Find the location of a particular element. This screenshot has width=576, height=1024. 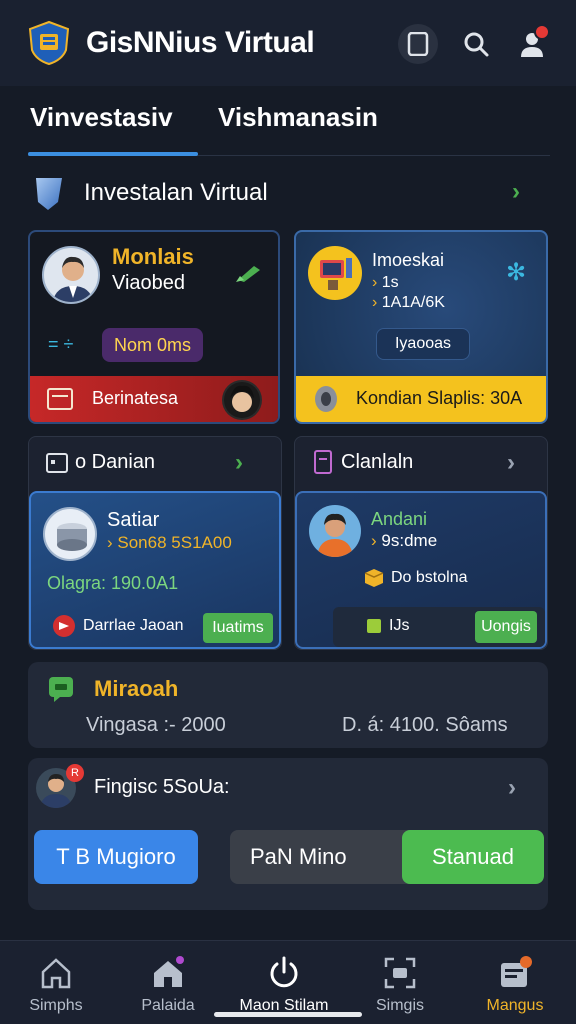

document-icon is located at coordinates (323, 462).